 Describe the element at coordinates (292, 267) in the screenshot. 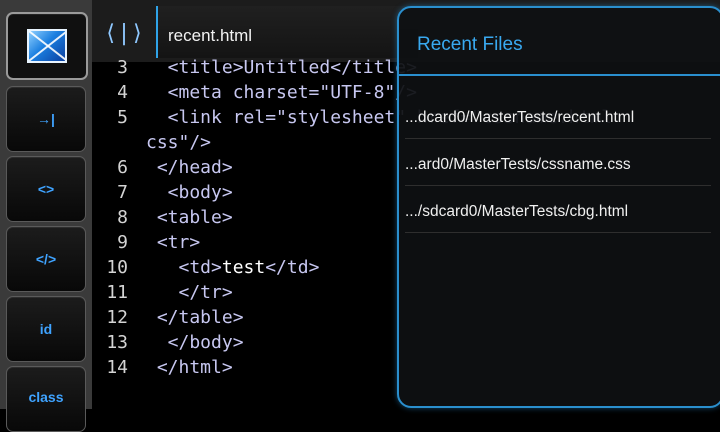

I see `code-markup: </td>` at that location.